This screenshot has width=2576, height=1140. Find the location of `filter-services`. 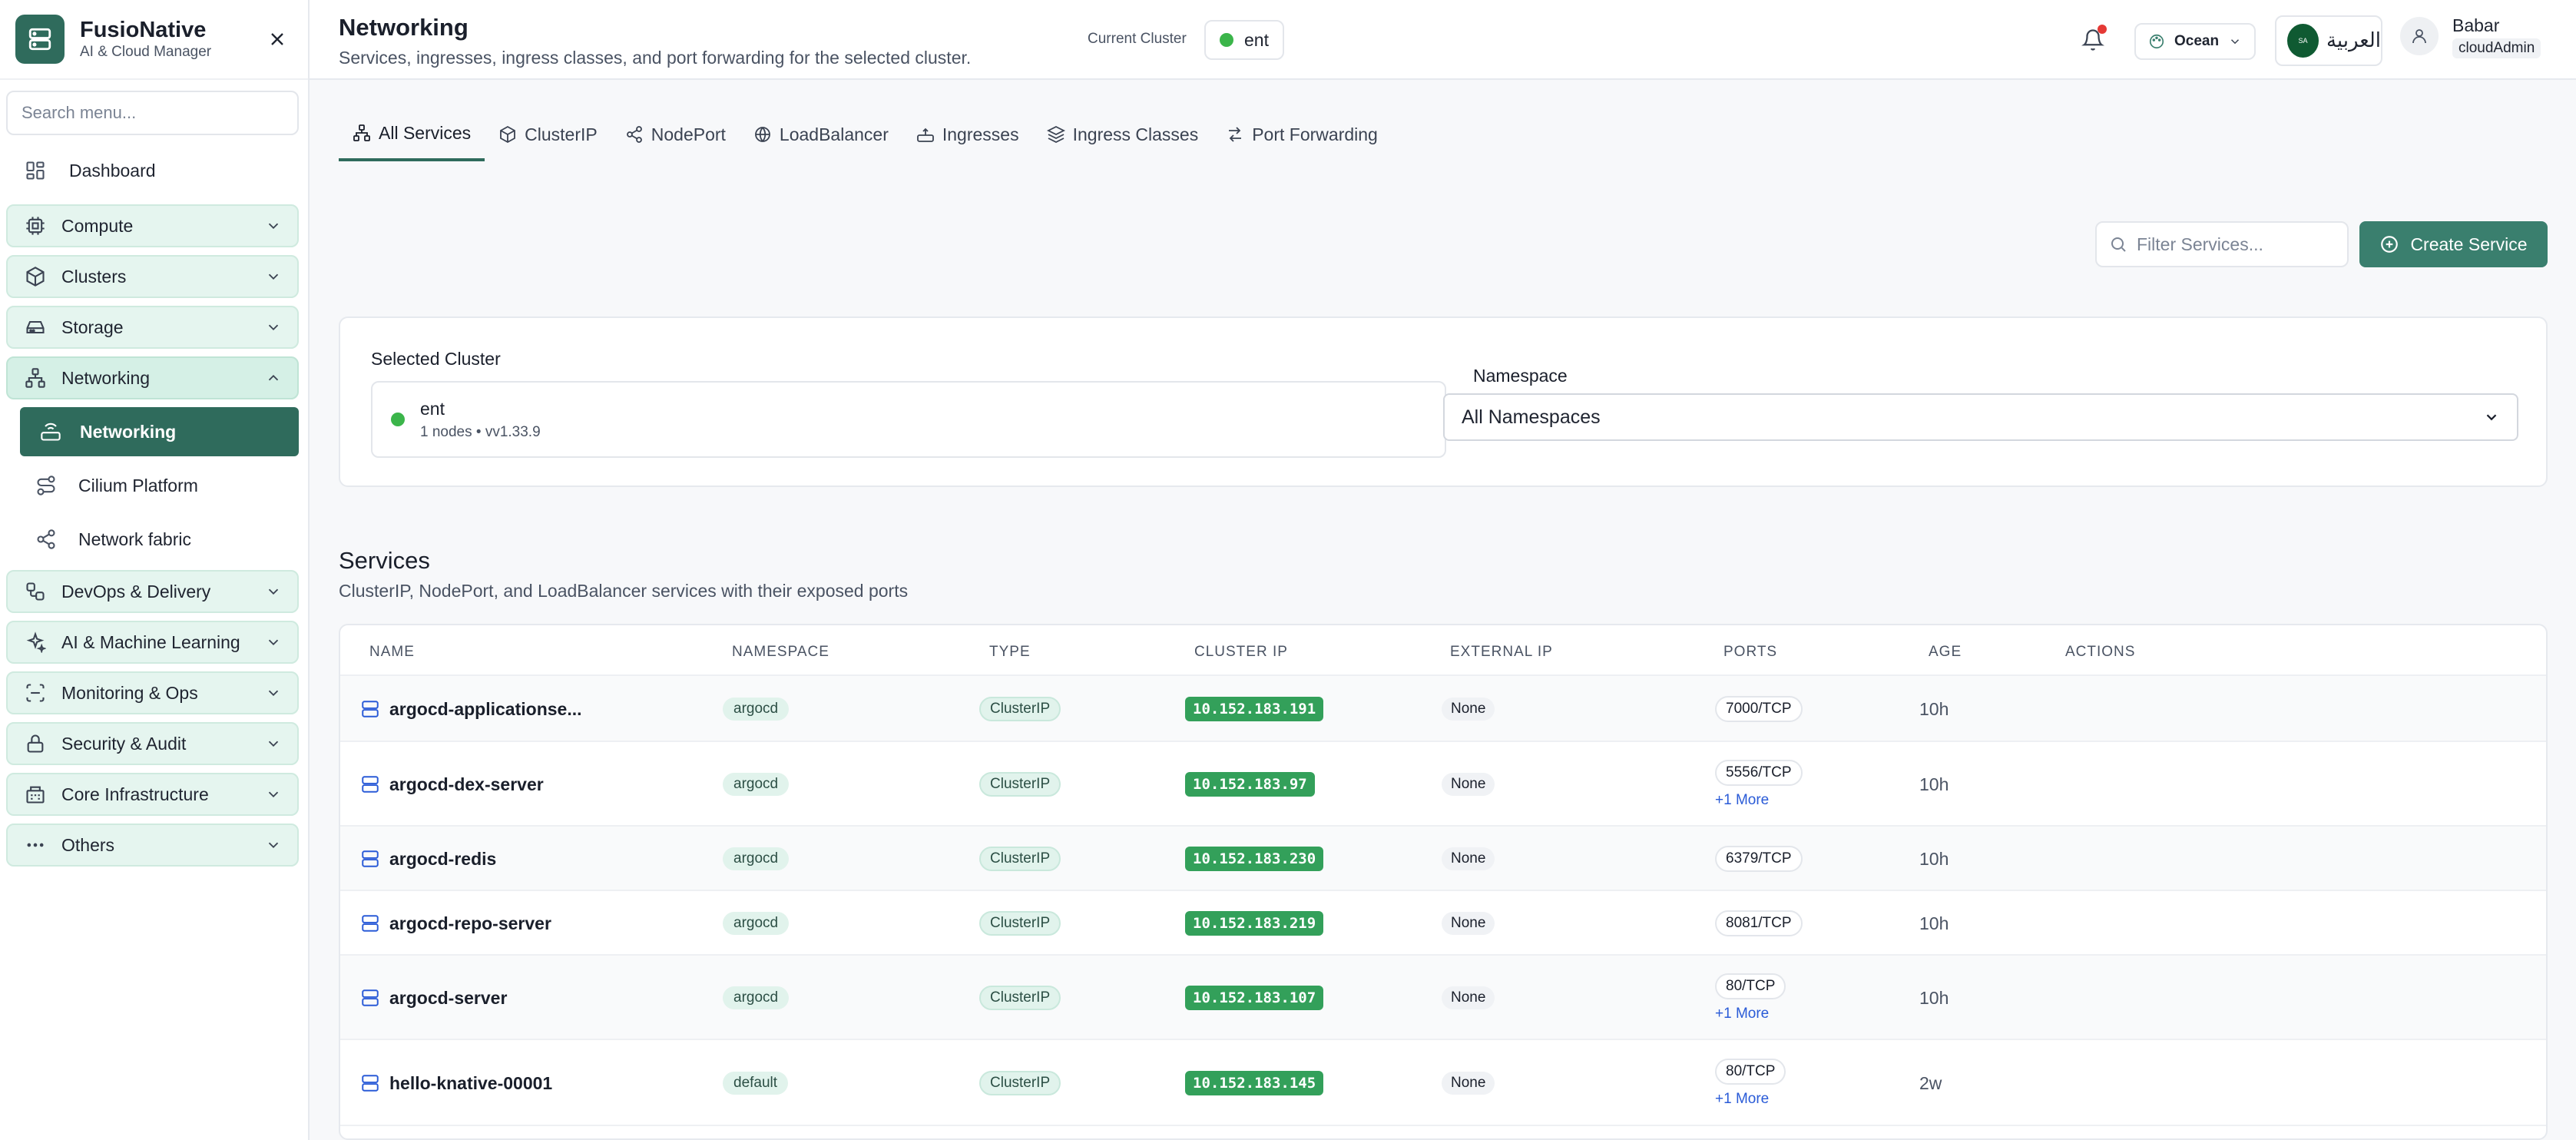

filter-services is located at coordinates (2222, 244).